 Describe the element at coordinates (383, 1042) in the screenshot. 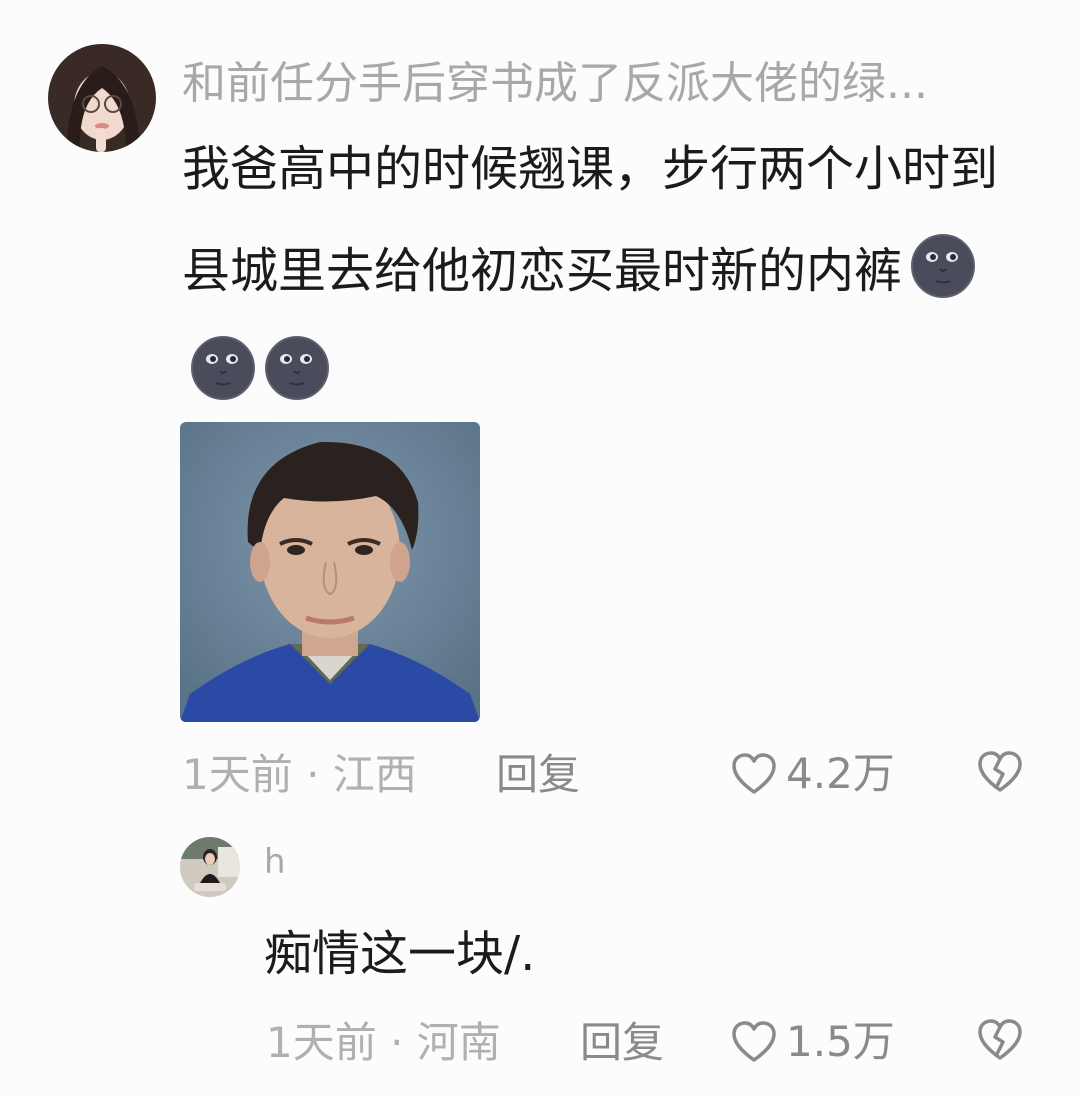

I see `reply-meta: 1天前 · 河南` at that location.